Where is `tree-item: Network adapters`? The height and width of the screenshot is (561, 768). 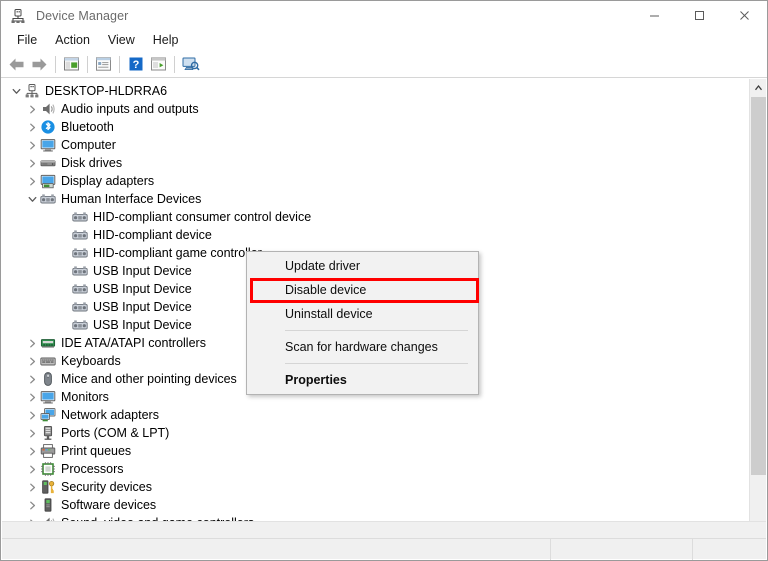 tree-item: Network adapters is located at coordinates (374, 415).